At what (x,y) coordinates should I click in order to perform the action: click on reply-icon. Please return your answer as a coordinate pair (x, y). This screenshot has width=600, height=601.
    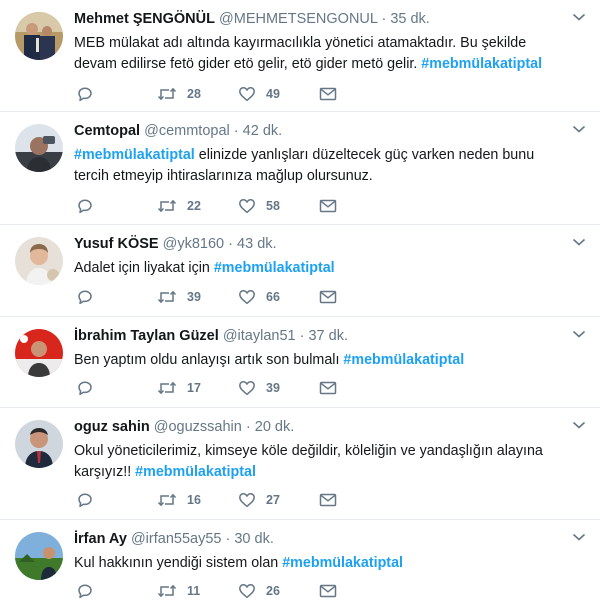
    Looking at the image, I should click on (85, 94).